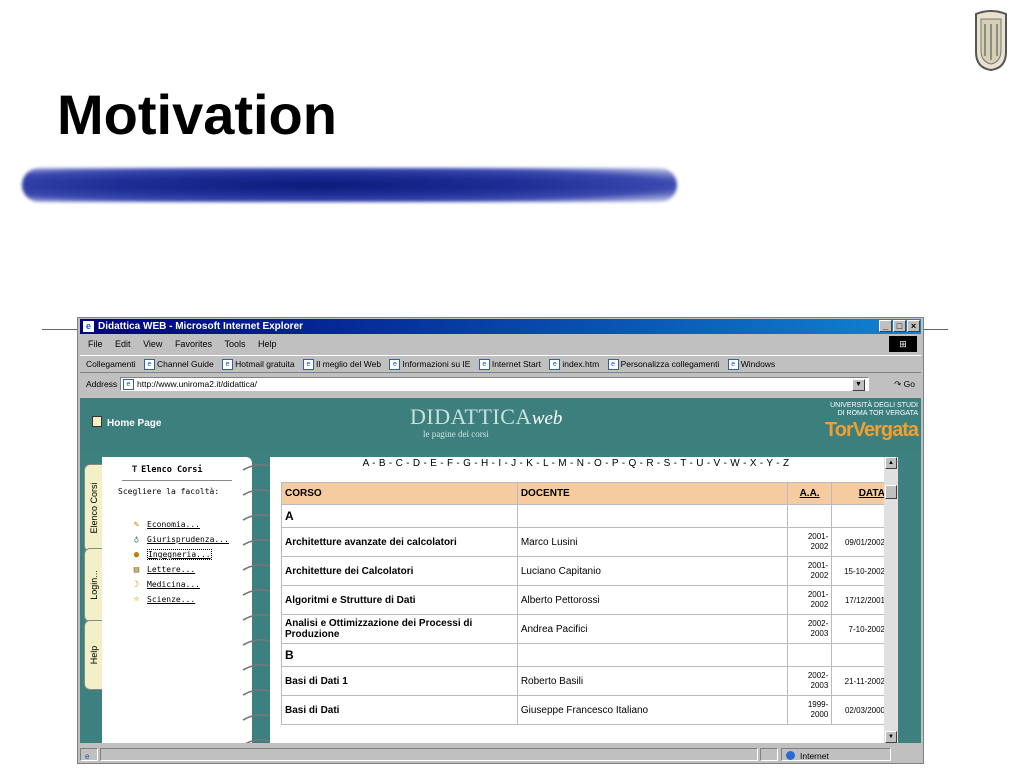 The height and width of the screenshot is (768, 1024). I want to click on title-underline-decoration, so click(349, 185).